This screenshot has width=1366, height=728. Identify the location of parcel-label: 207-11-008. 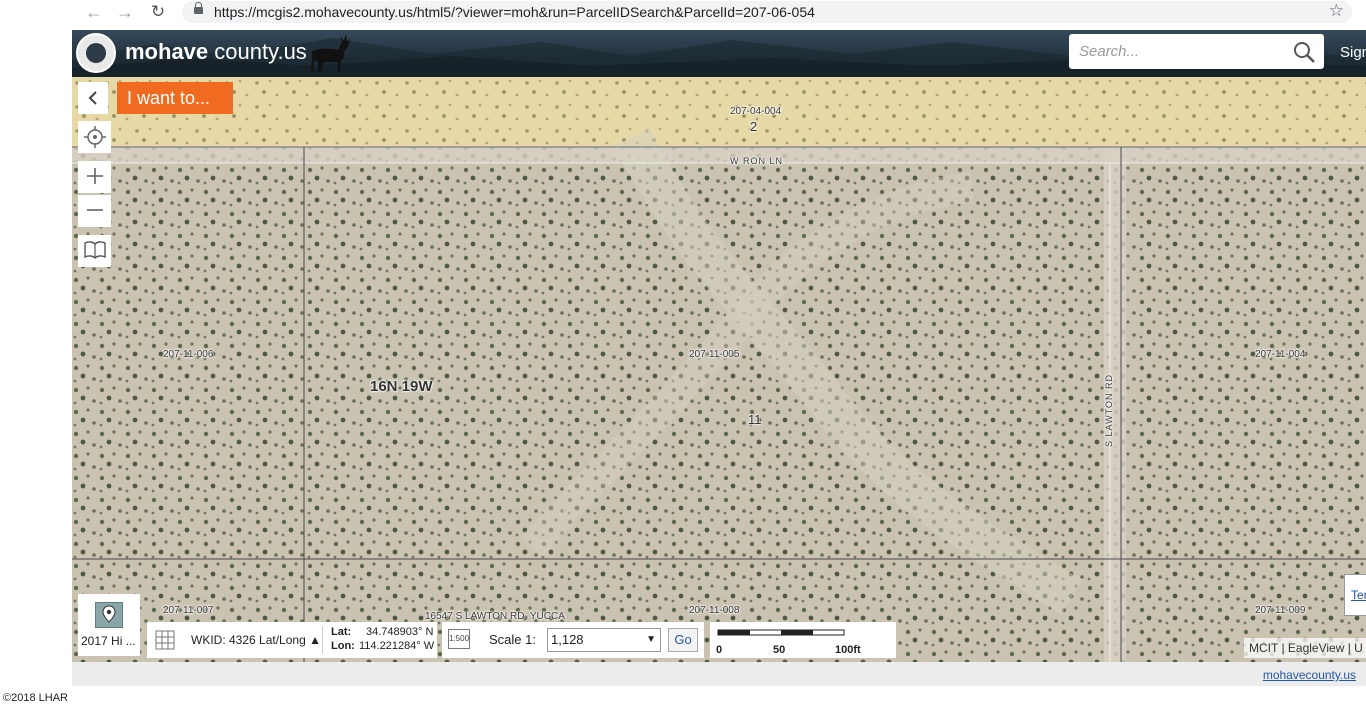
(714, 610).